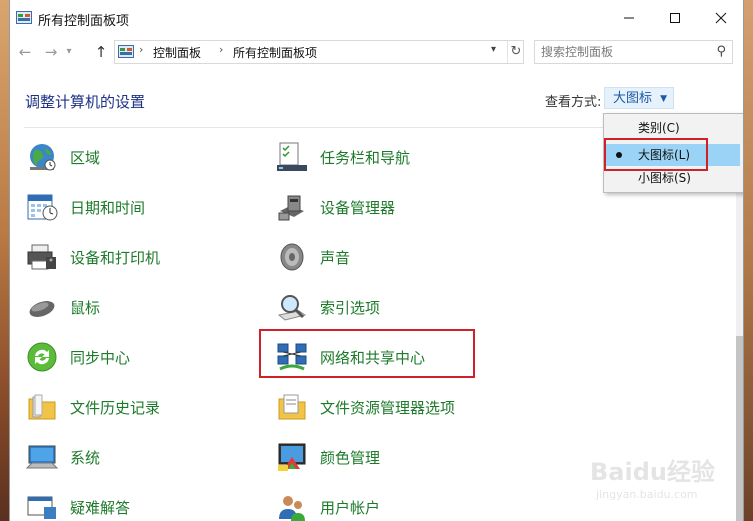 This screenshot has width=753, height=521. I want to click on minimize-button, so click(629, 18).